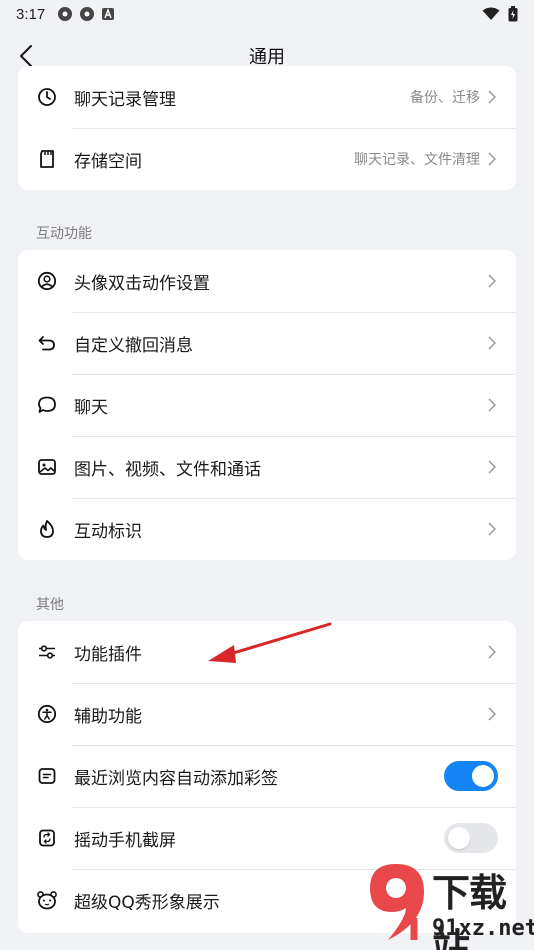 The width and height of the screenshot is (534, 950). What do you see at coordinates (267, 714) in the screenshot?
I see `accessibility-row: 辅助功能` at bounding box center [267, 714].